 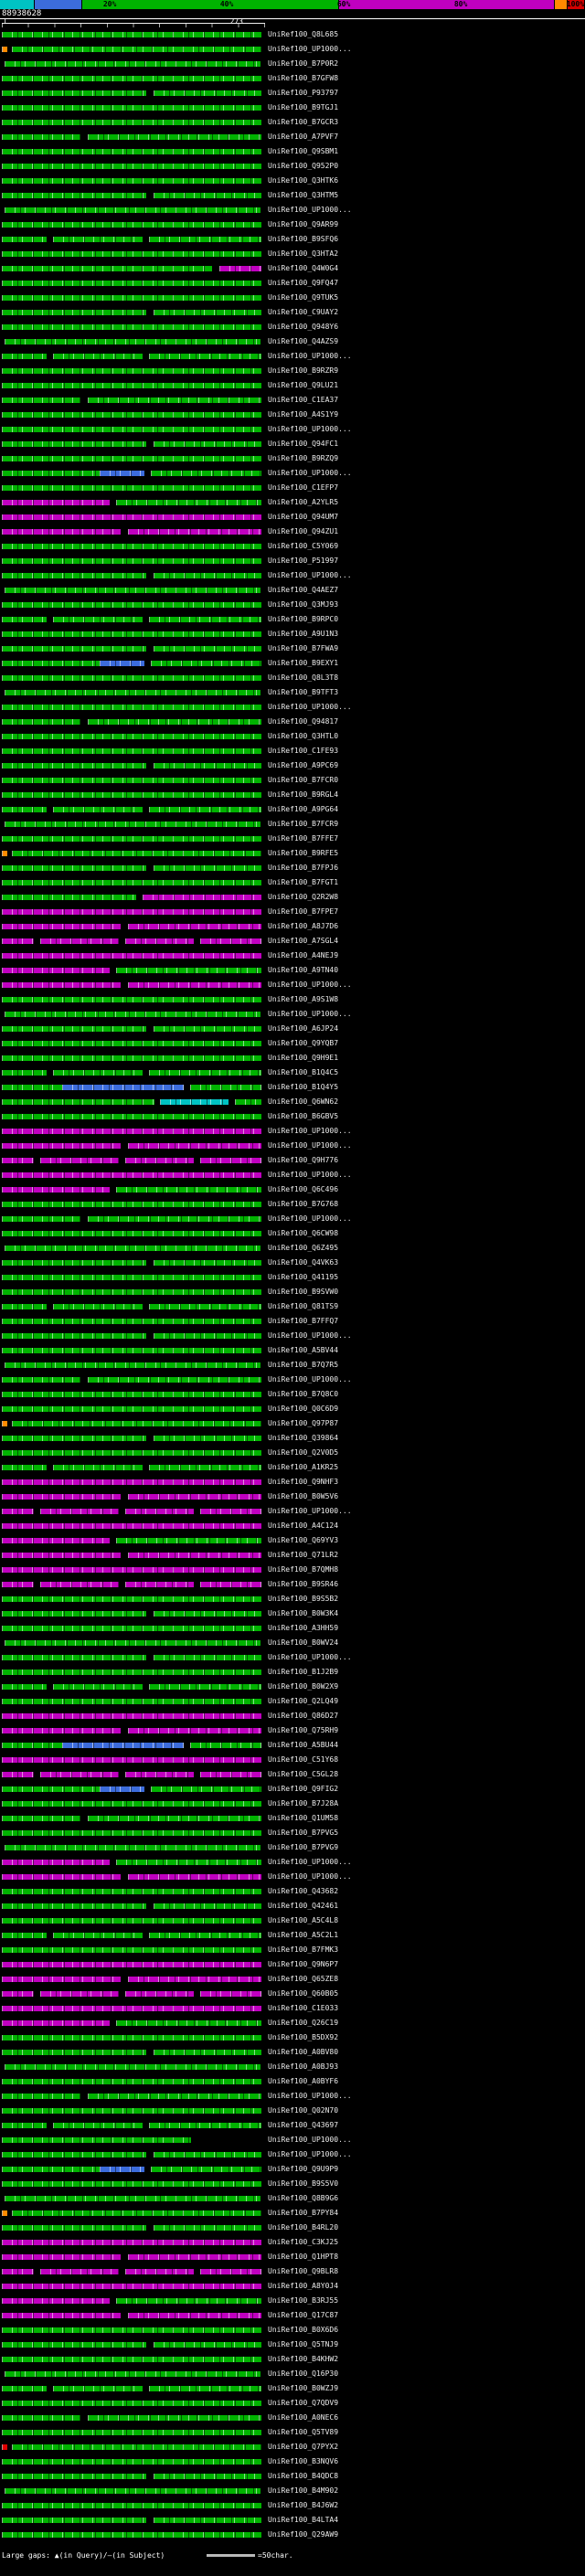 What do you see at coordinates (303, 341) in the screenshot?
I see `hit-label: UniRef100_Q4AZS9` at bounding box center [303, 341].